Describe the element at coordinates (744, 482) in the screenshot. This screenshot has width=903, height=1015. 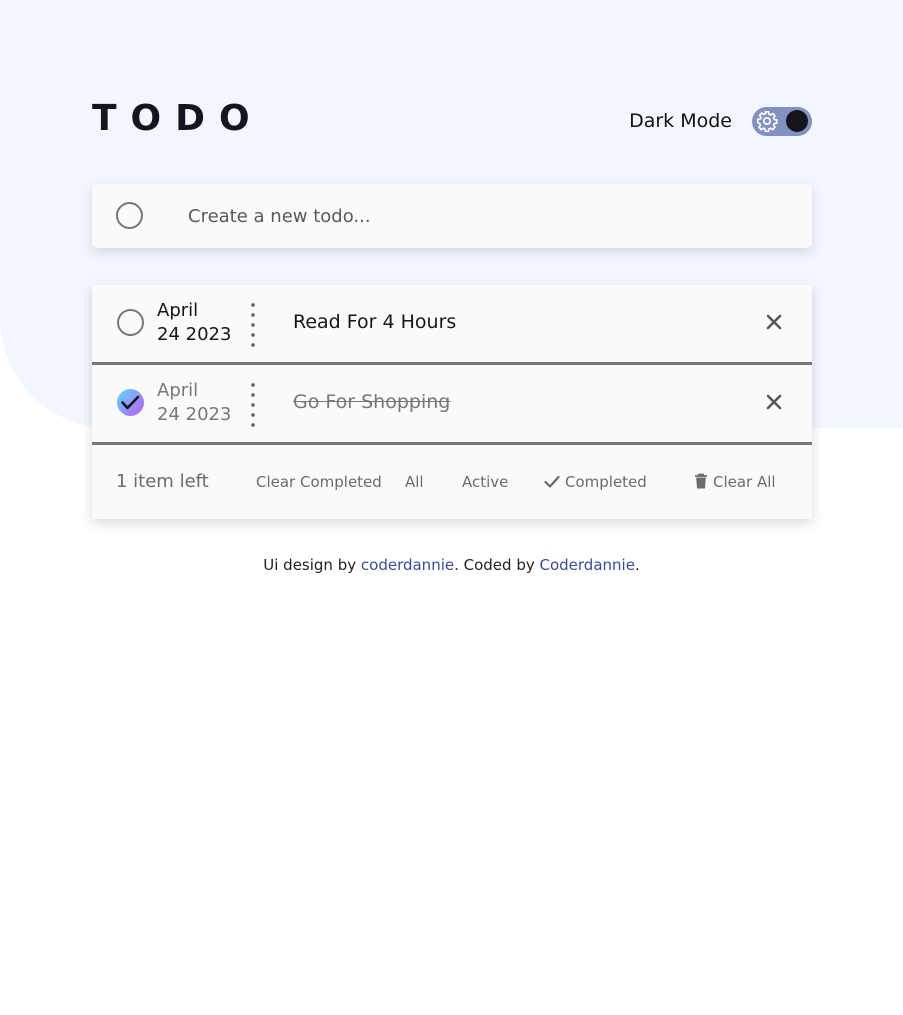
I see `clear-all-label: Clear All` at that location.